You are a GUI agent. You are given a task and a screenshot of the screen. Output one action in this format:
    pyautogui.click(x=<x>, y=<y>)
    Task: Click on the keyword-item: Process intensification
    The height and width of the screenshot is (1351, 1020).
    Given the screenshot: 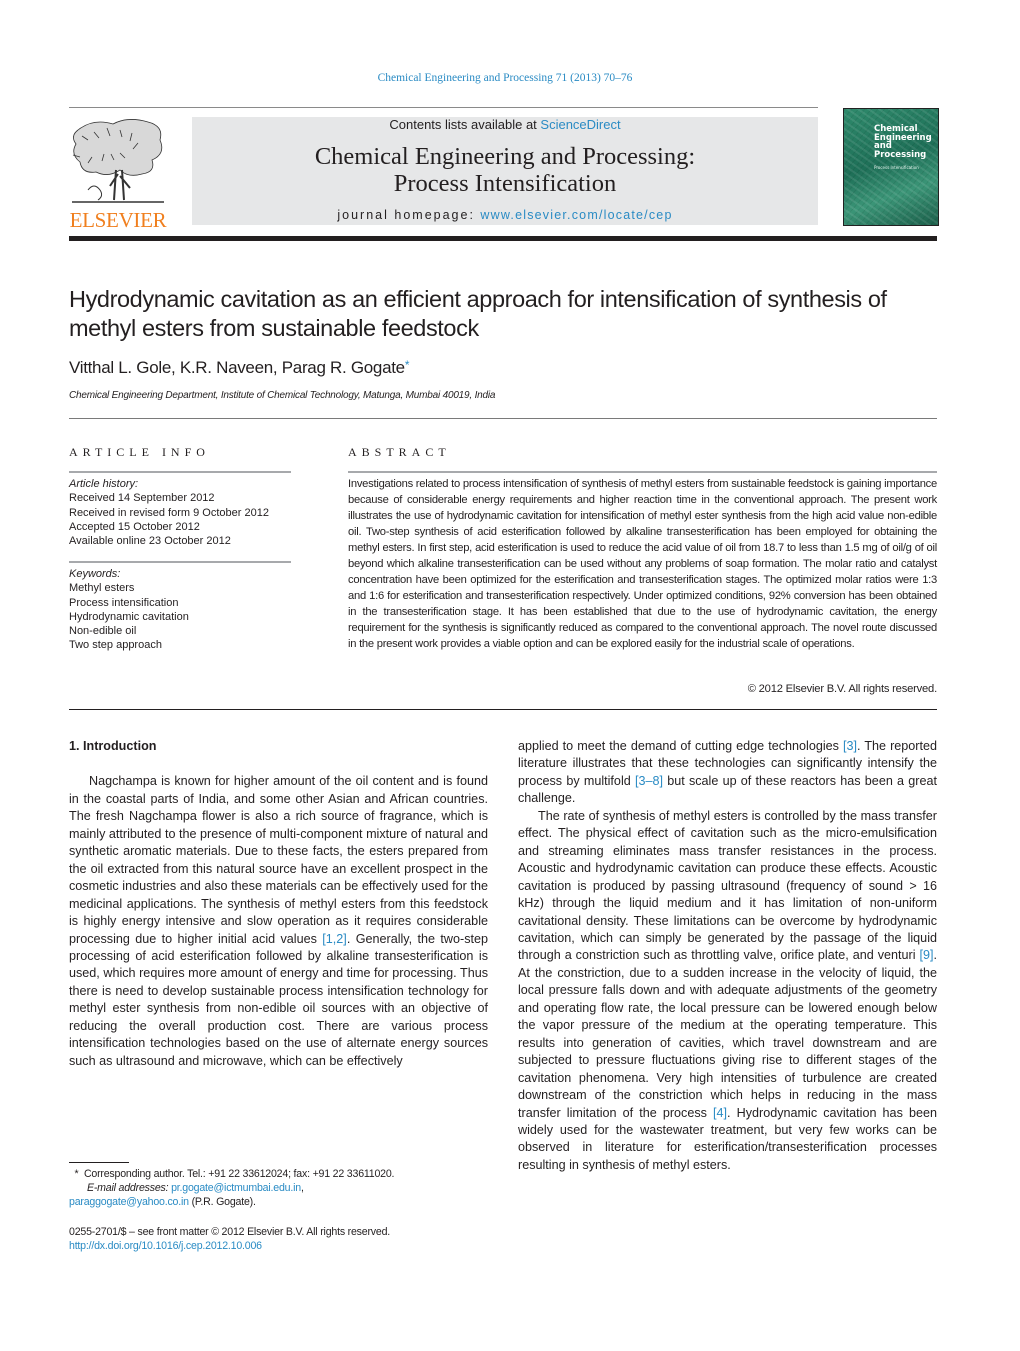 What is the action you would take?
    pyautogui.click(x=124, y=602)
    